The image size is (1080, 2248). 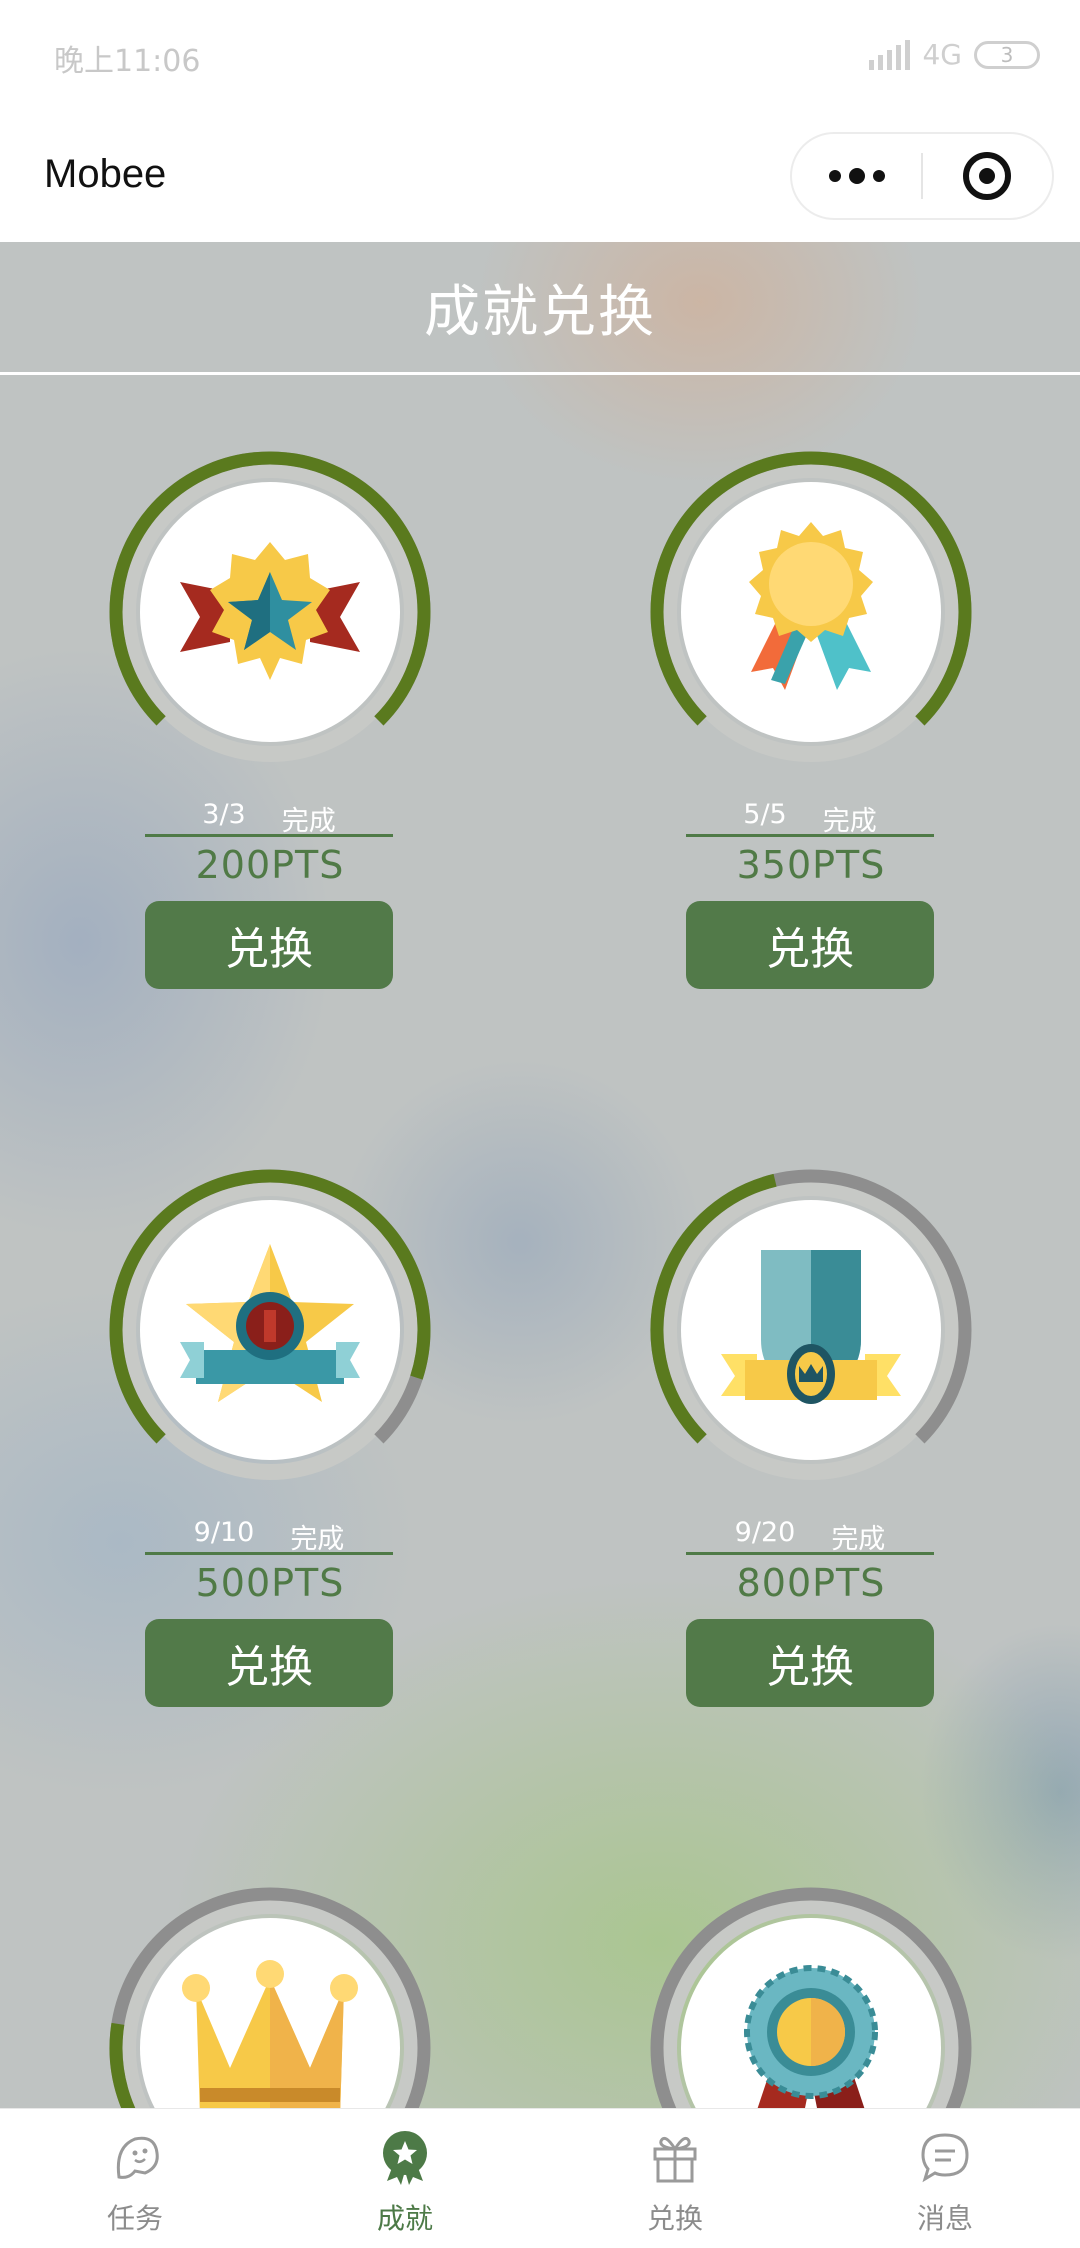 What do you see at coordinates (270, 865) in the screenshot?
I see `points-value: 200PTS` at bounding box center [270, 865].